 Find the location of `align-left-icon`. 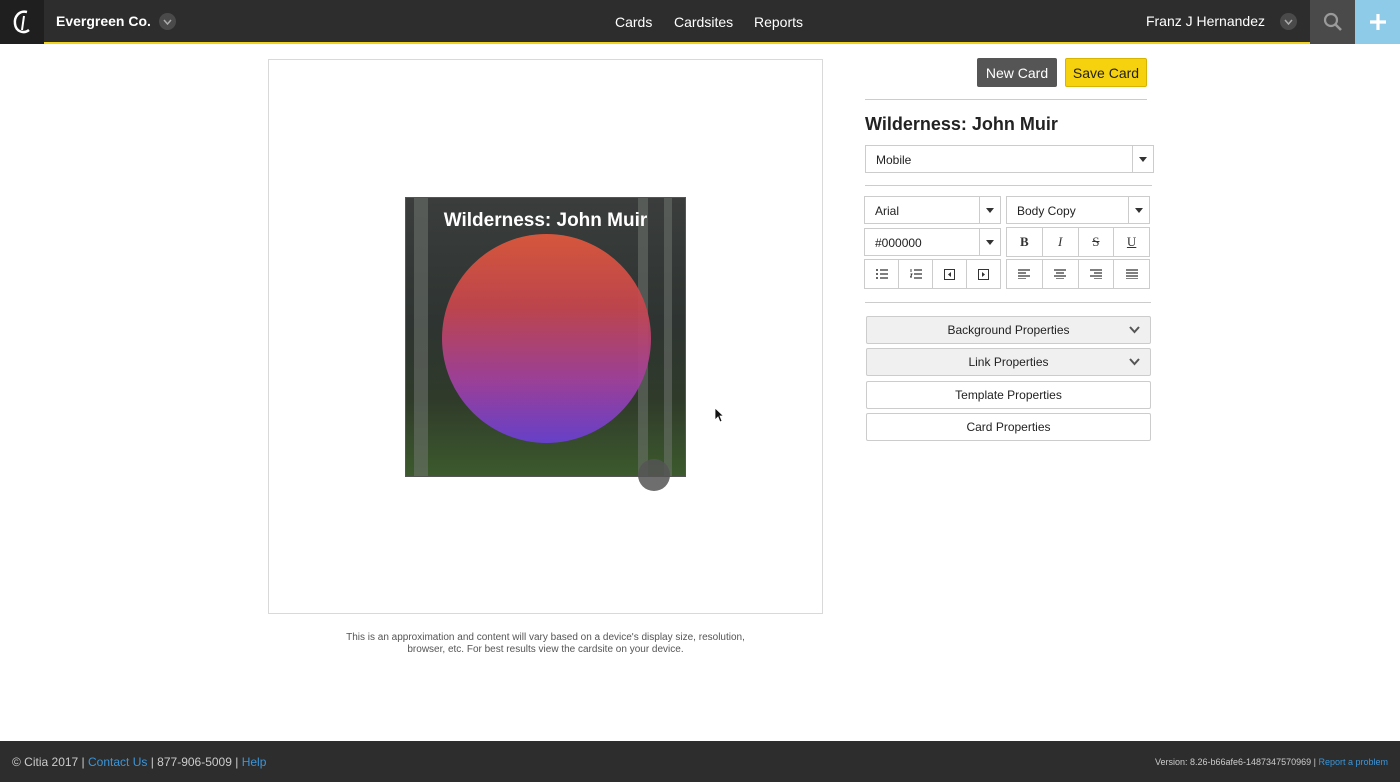

align-left-icon is located at coordinates (1024, 274).